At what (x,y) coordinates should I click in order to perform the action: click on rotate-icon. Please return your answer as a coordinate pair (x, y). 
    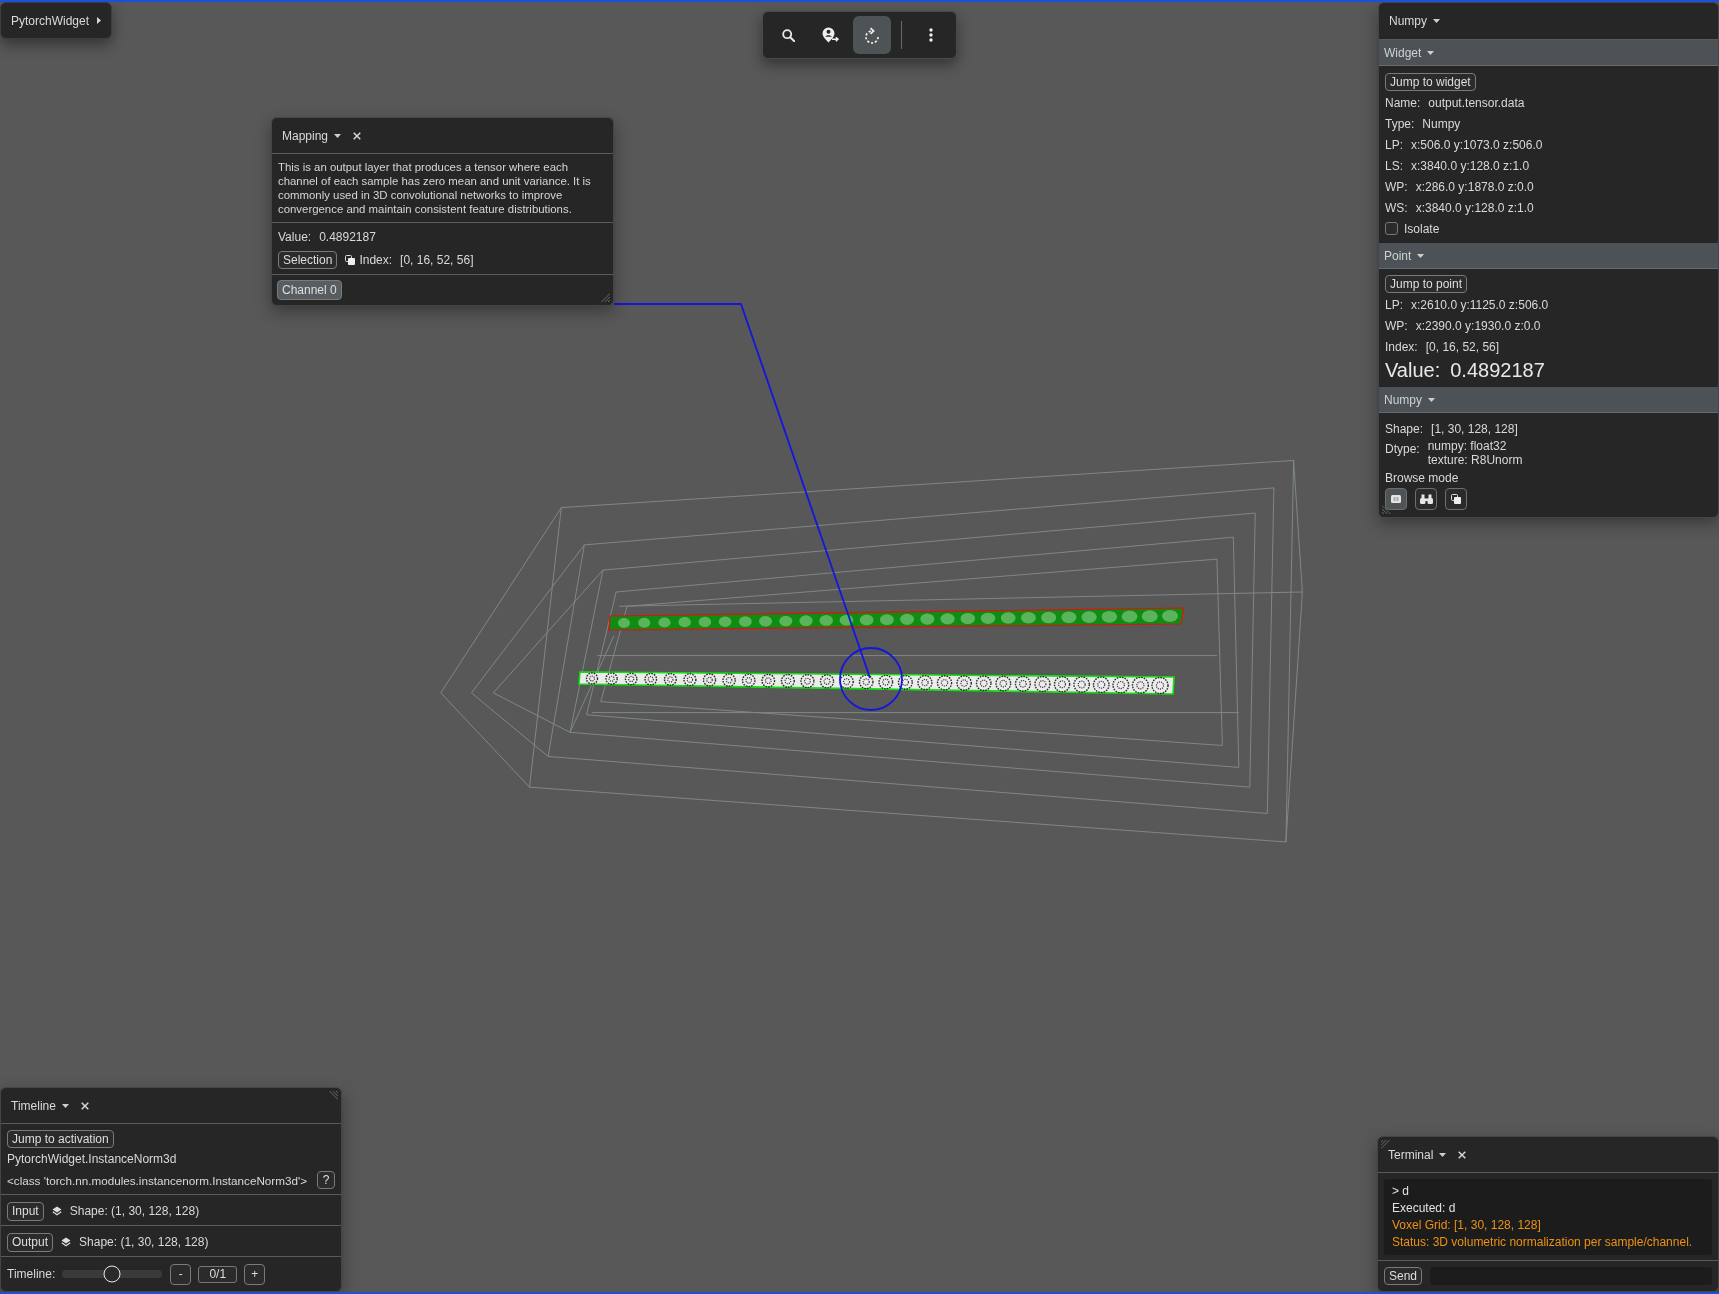
    Looking at the image, I should click on (872, 35).